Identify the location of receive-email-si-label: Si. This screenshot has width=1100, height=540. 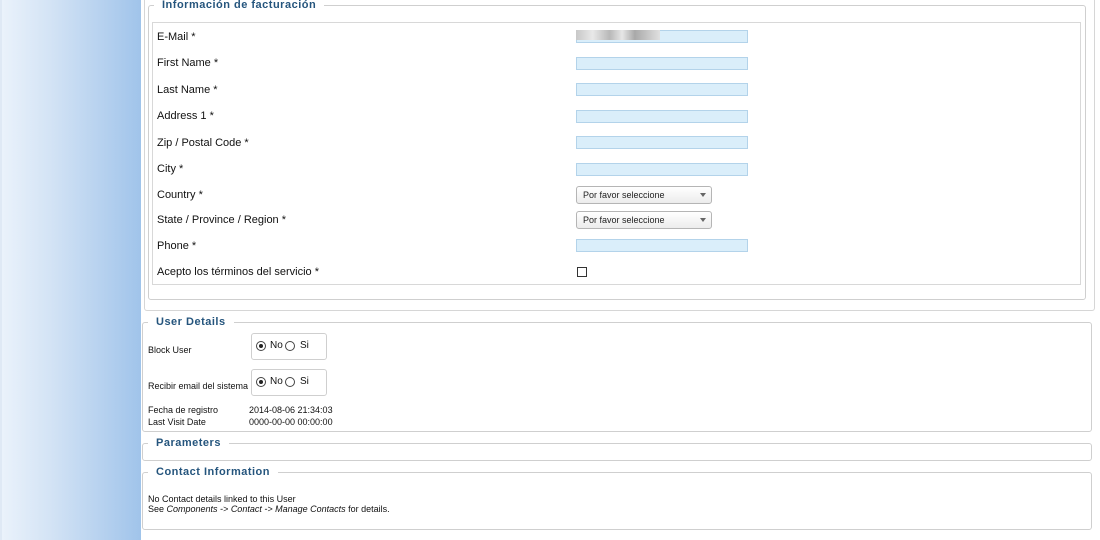
(304, 381).